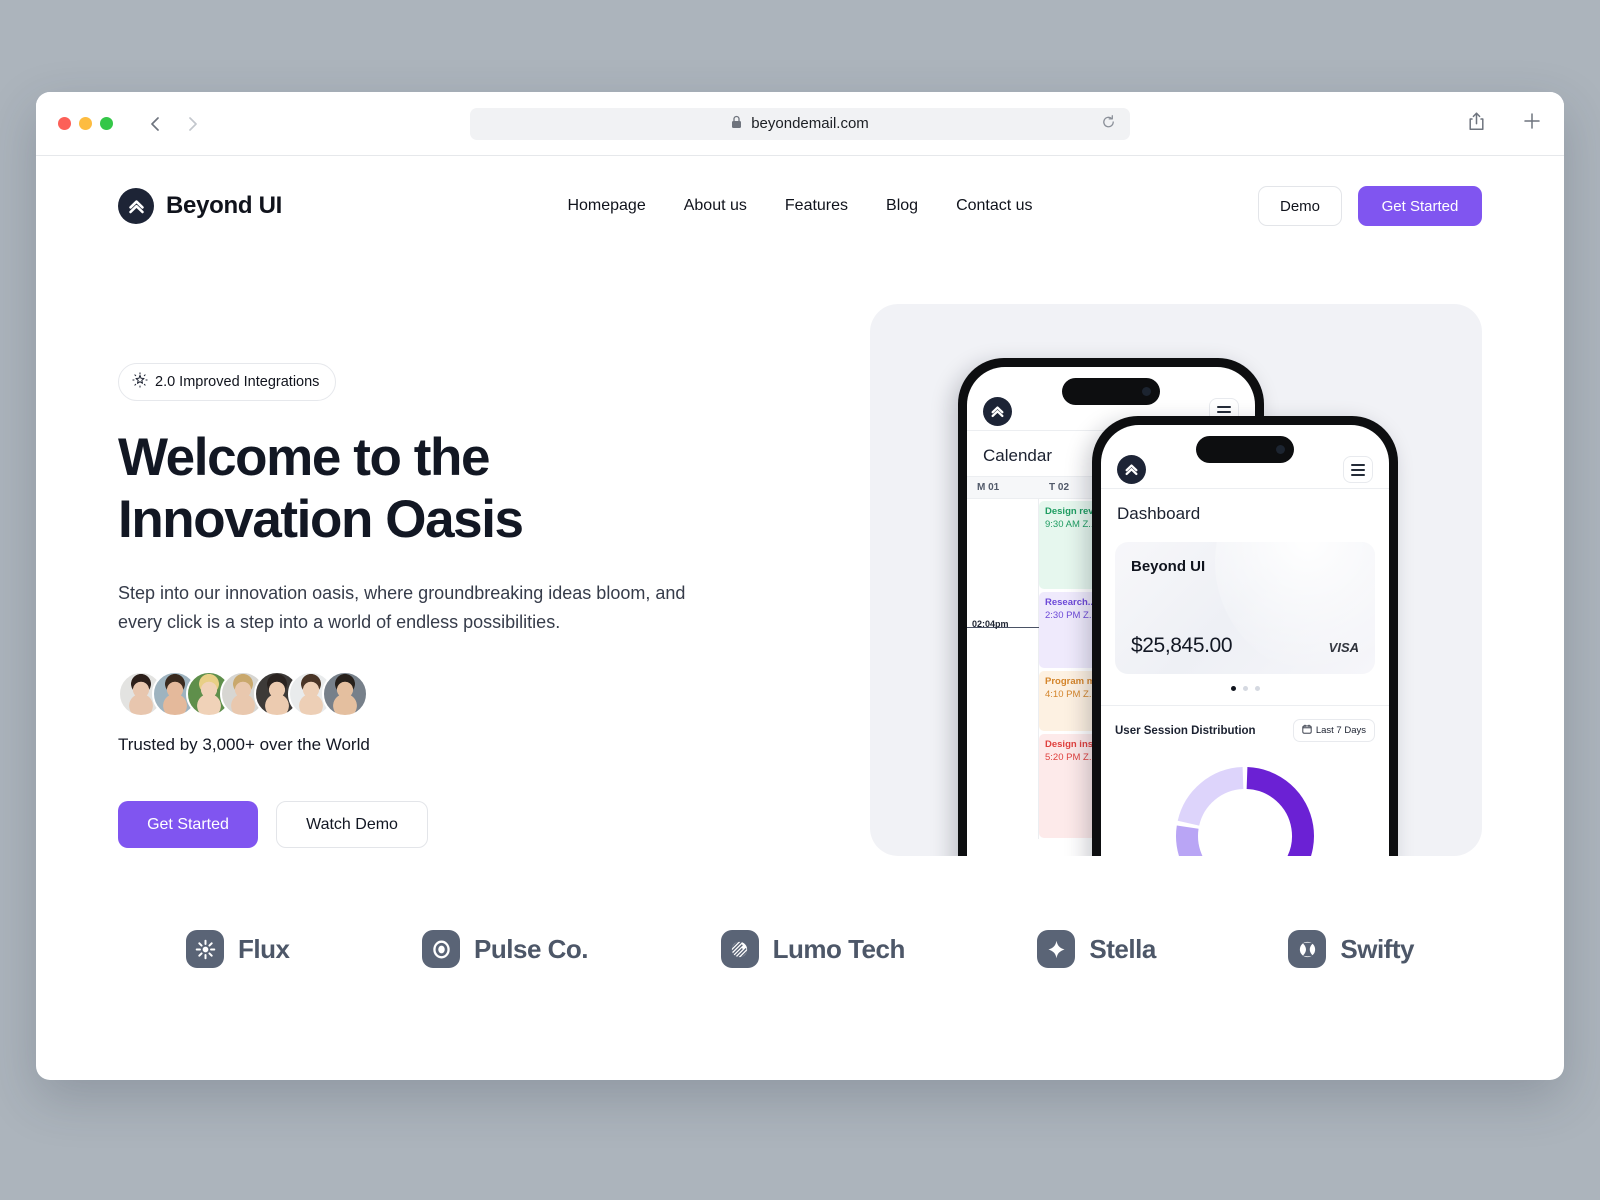 The image size is (1600, 1200). What do you see at coordinates (1420, 206) in the screenshot?
I see `get-started-button-header: Get Started` at bounding box center [1420, 206].